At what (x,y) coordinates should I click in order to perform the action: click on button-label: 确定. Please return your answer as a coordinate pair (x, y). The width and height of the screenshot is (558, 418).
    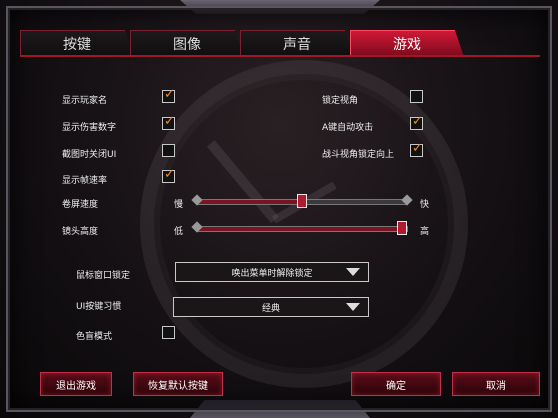
    Looking at the image, I should click on (396, 386).